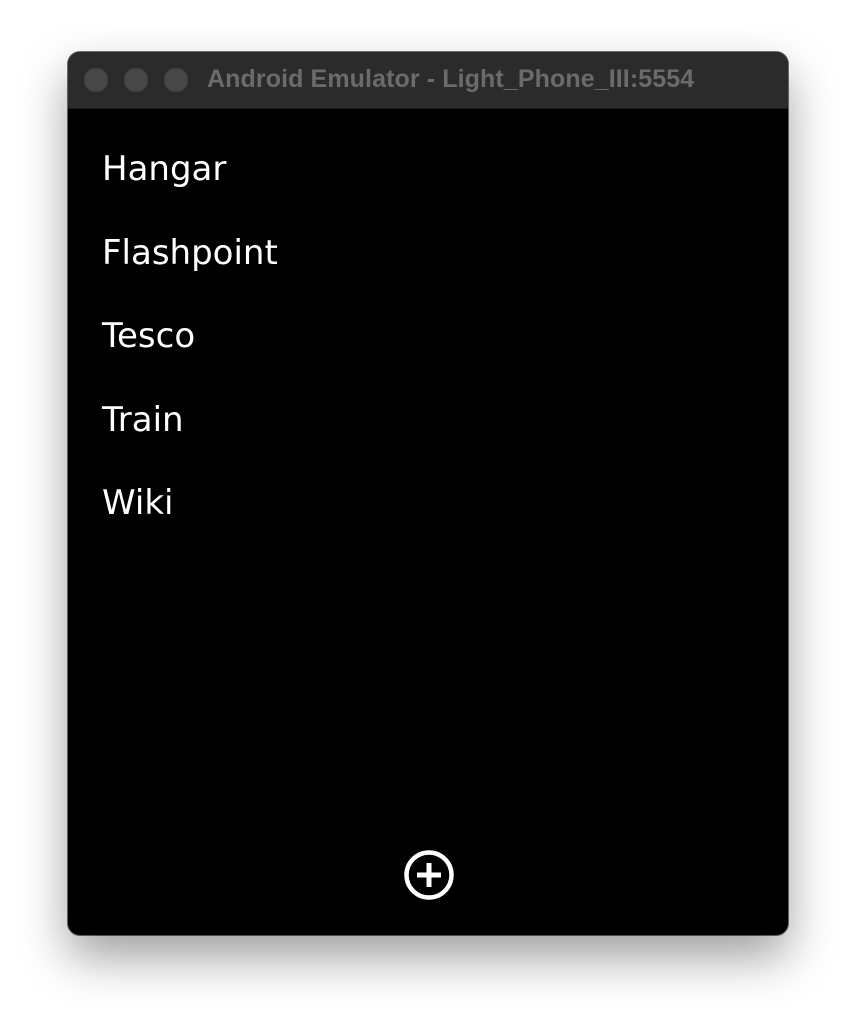 Image resolution: width=856 pixels, height=1020 pixels. I want to click on minimize-window-button, so click(136, 80).